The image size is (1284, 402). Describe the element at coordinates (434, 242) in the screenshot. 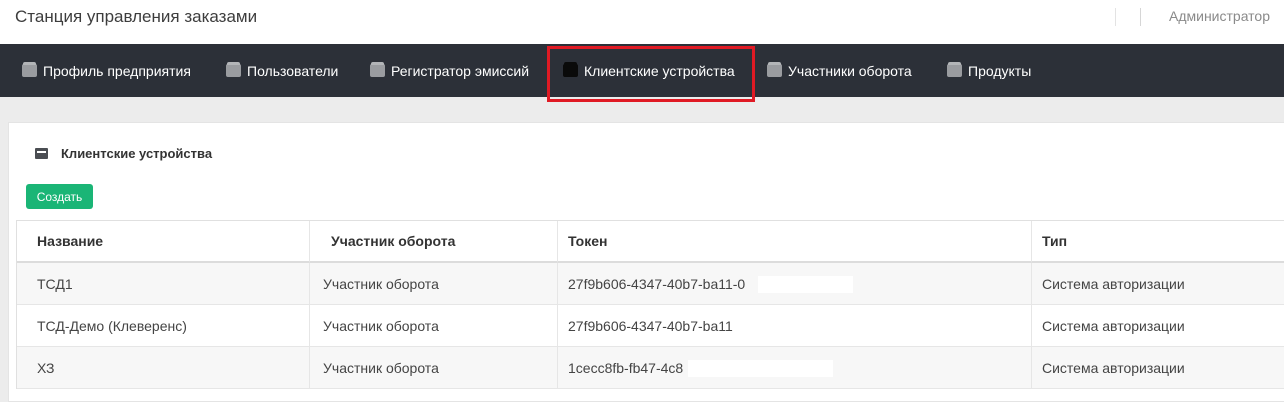

I see `column-header-participant: Участник оборота` at that location.